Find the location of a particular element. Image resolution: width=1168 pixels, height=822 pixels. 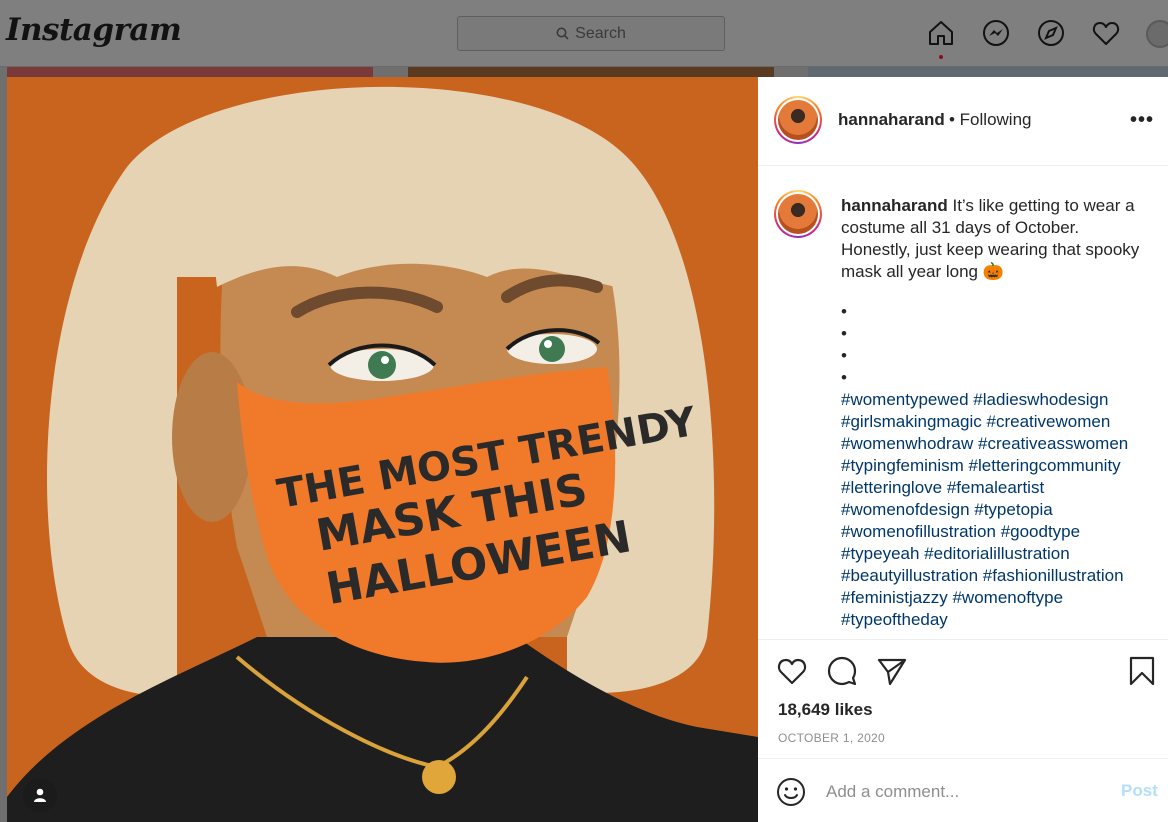

comment-icon is located at coordinates (842, 671).